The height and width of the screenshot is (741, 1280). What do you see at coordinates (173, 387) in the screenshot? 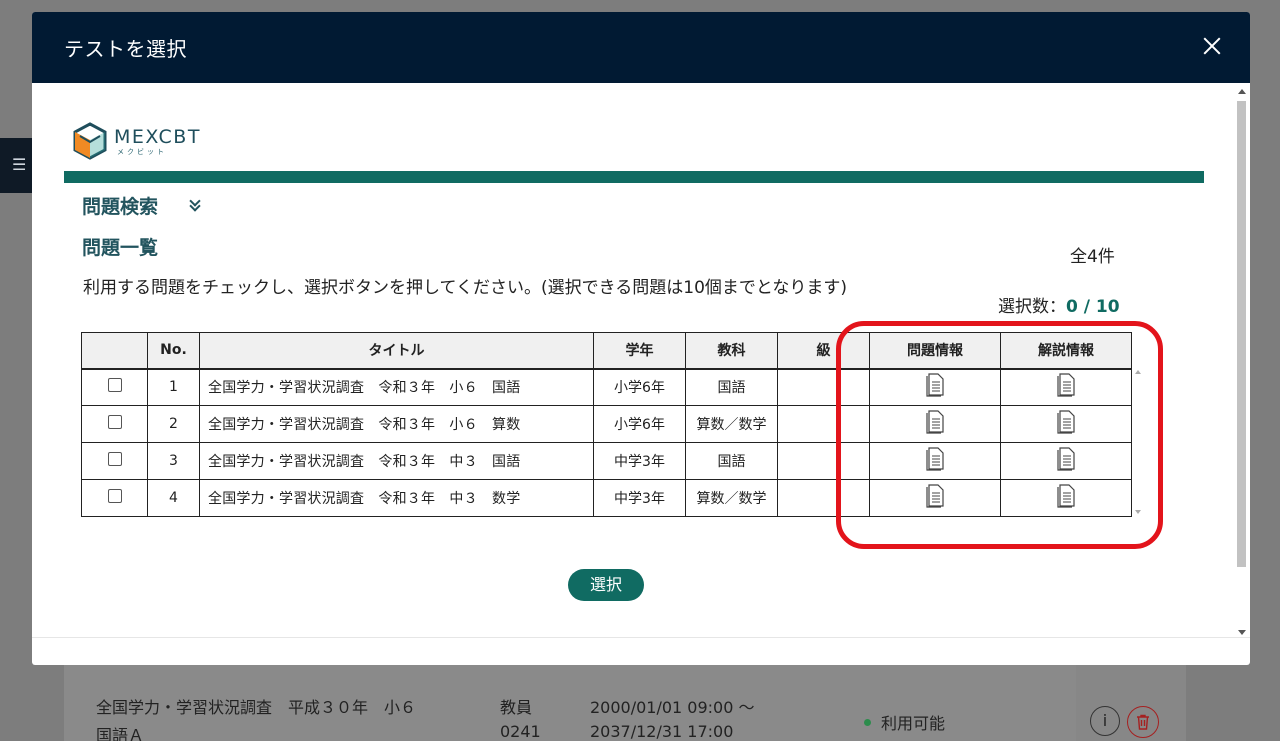
I see `row-no: 1` at bounding box center [173, 387].